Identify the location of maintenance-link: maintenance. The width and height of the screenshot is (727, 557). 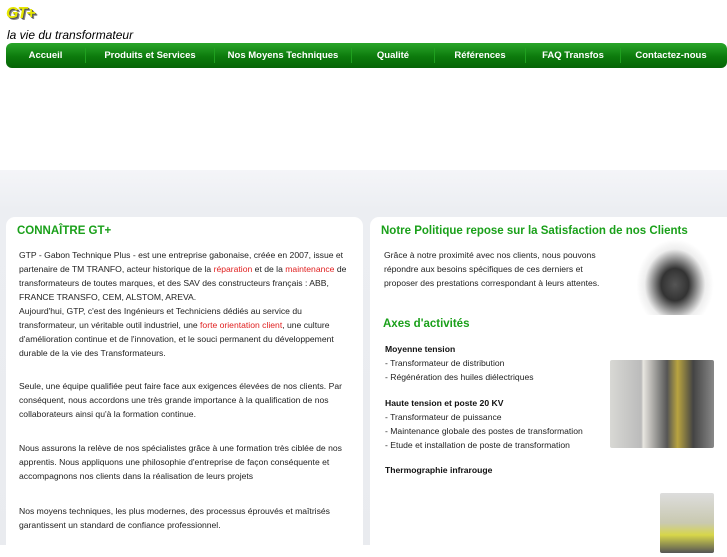
(309, 269).